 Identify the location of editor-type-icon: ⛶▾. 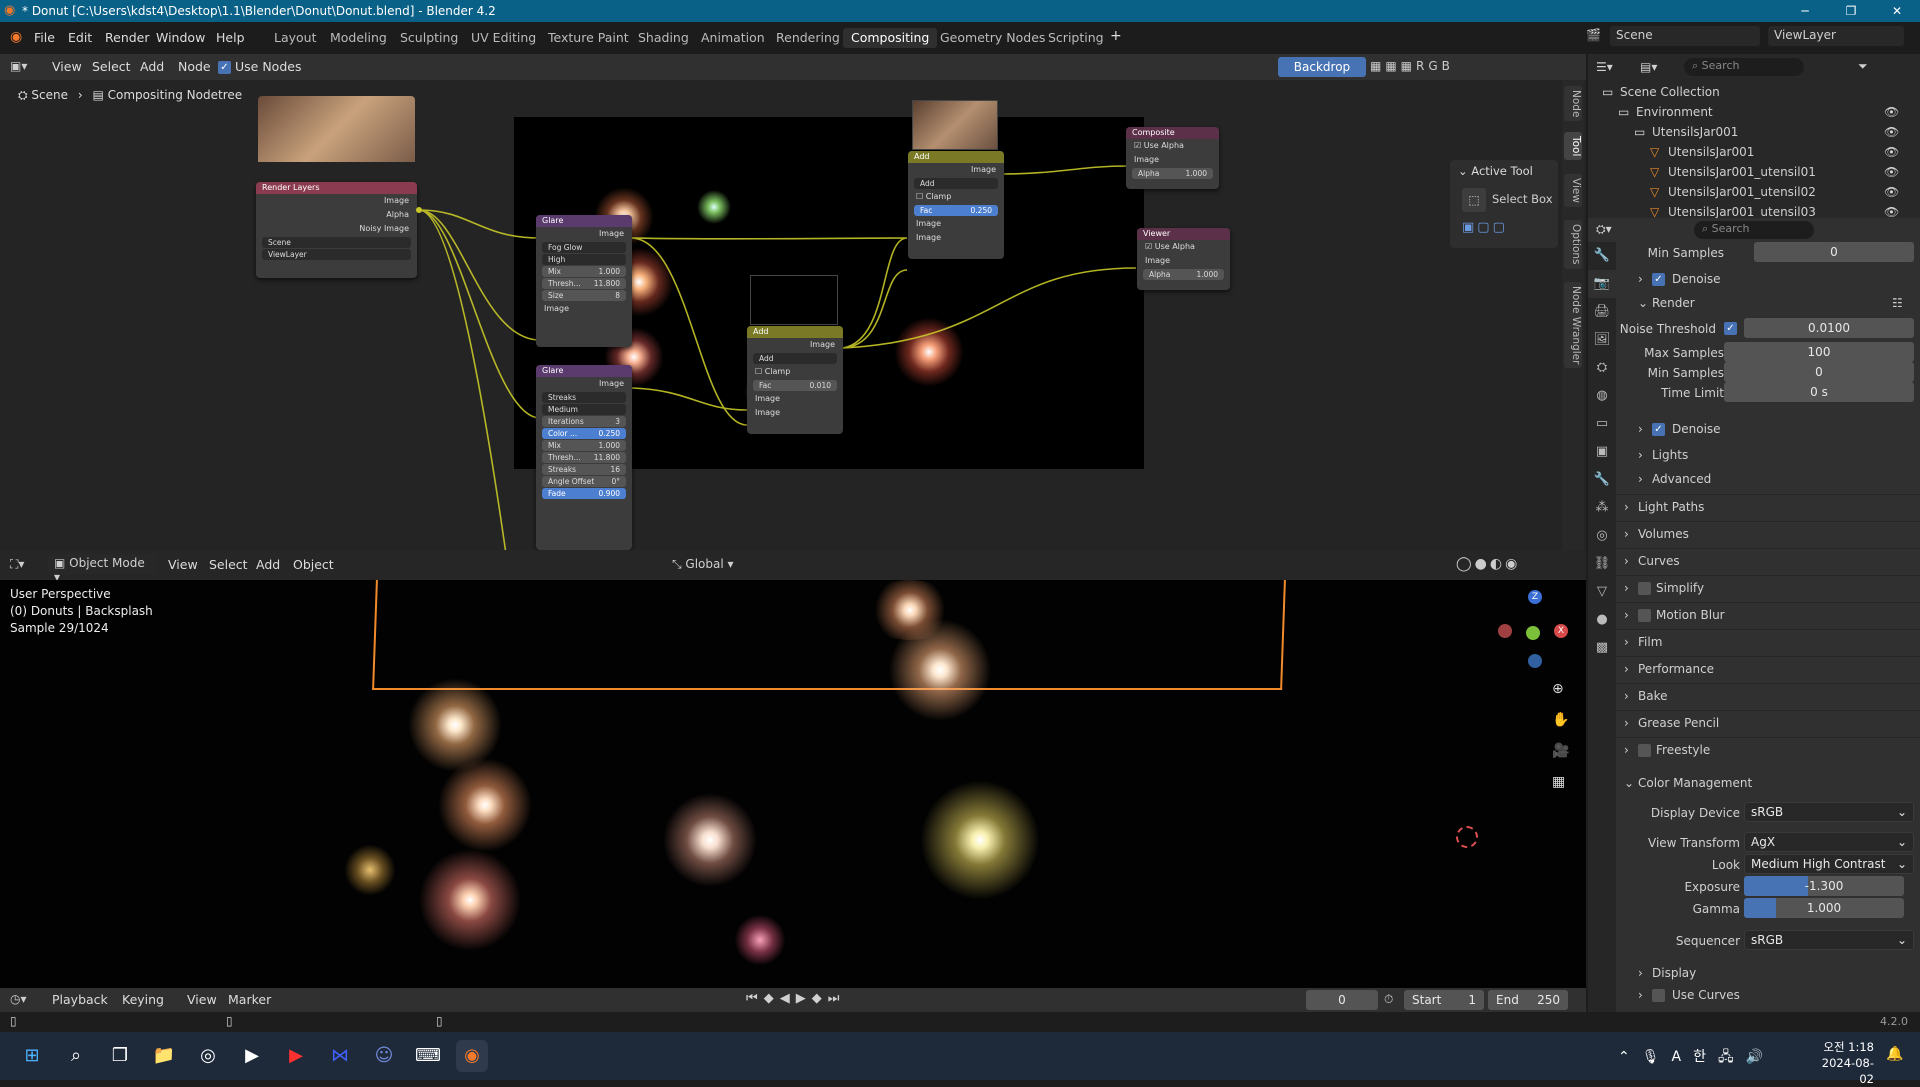
(17, 564).